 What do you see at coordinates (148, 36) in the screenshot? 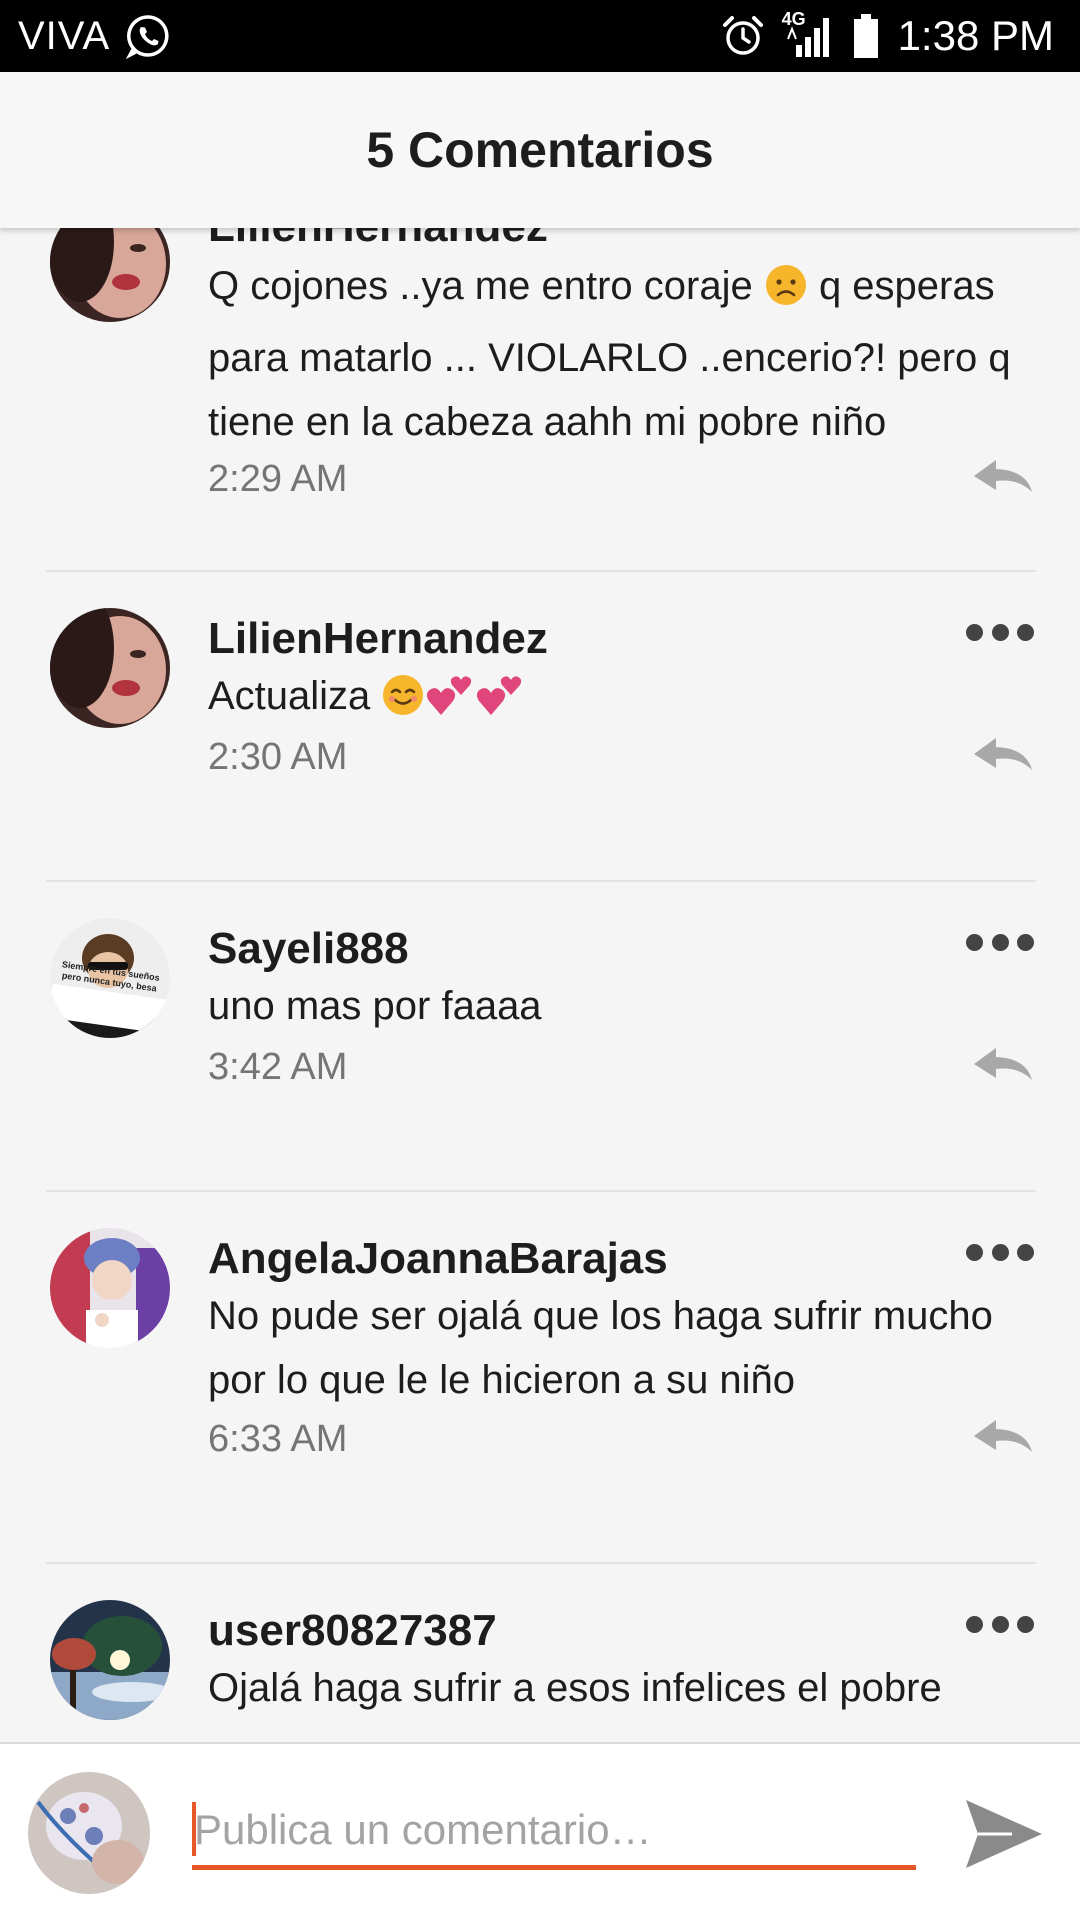
I see `whatsapp-icon` at bounding box center [148, 36].